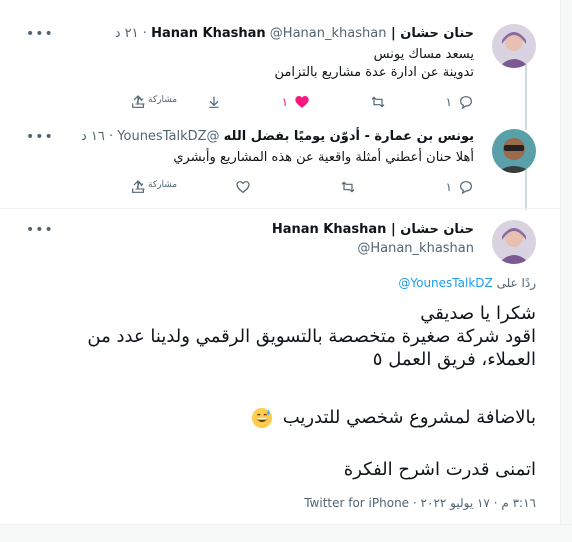 This screenshot has height=542, width=572. Describe the element at coordinates (262, 418) in the screenshot. I see `grin-sweat-emoji` at that location.